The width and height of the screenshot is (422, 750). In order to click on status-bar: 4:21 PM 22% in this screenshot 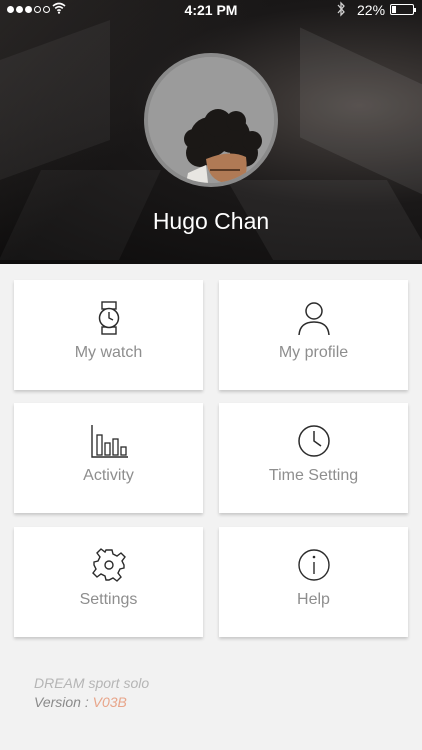, I will do `click(211, 10)`.